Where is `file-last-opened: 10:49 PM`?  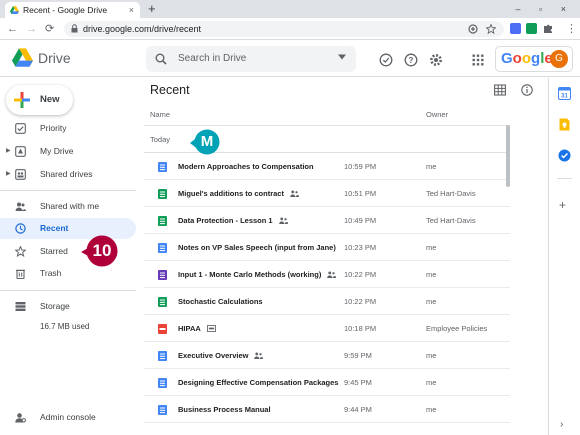 file-last-opened: 10:49 PM is located at coordinates (360, 220).